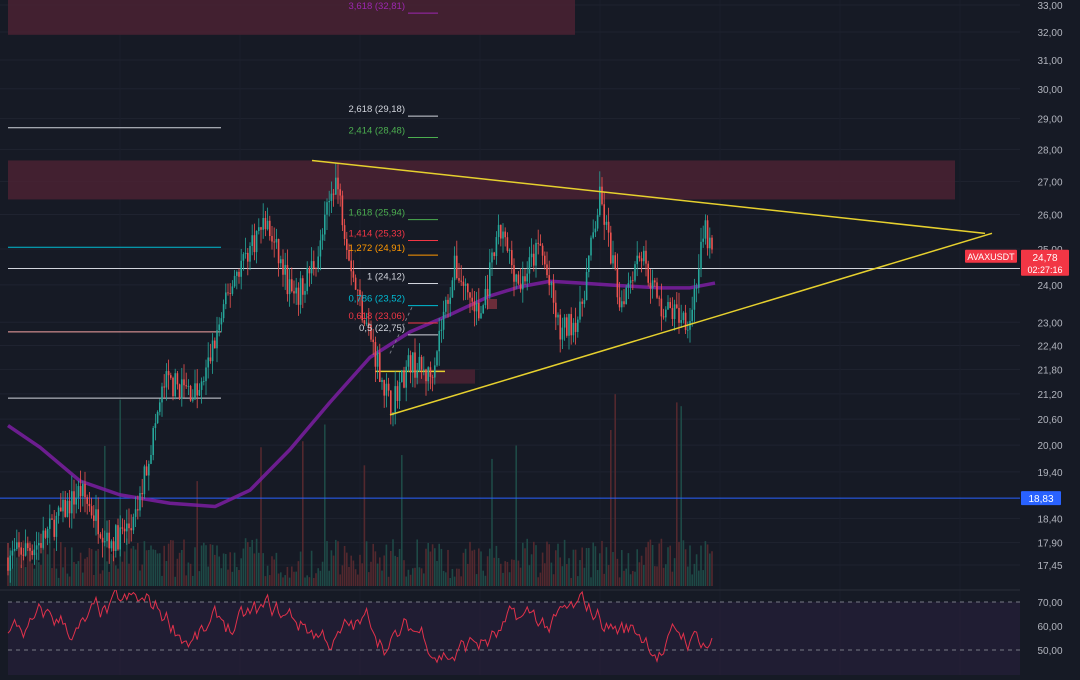 This screenshot has width=1080, height=680. What do you see at coordinates (991, 257) in the screenshot?
I see `symbol-tag-label: AVAXUSDT` at bounding box center [991, 257].